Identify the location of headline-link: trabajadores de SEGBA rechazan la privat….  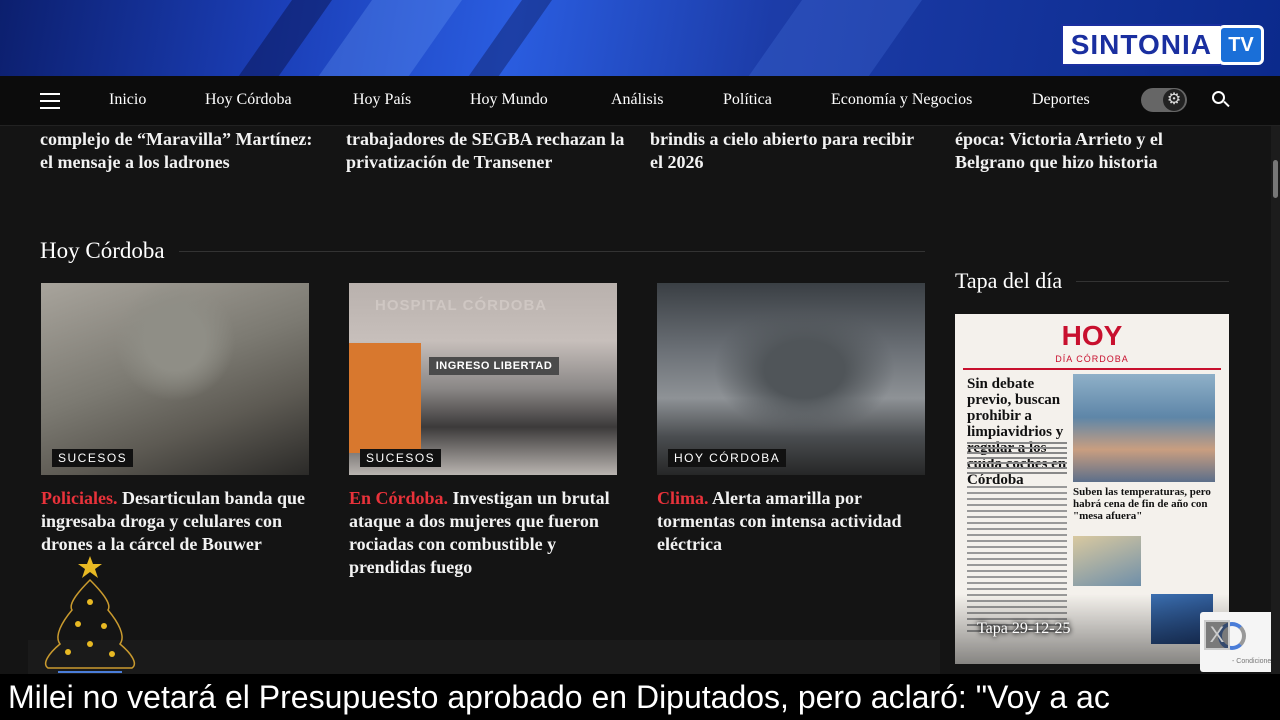
(486, 151).